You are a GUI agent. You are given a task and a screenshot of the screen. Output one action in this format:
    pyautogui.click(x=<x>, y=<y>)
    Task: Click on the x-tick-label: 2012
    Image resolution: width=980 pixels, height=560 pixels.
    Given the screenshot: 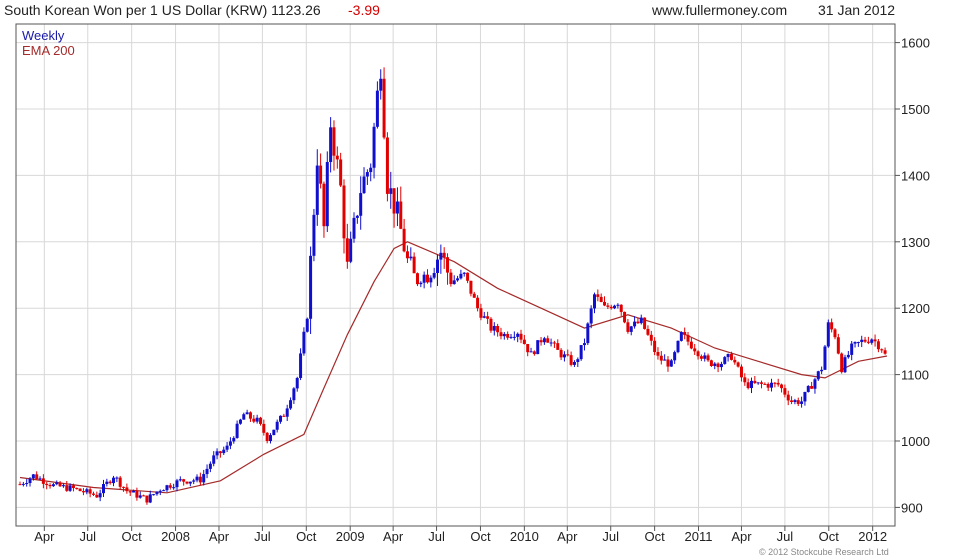 What is the action you would take?
    pyautogui.click(x=872, y=536)
    